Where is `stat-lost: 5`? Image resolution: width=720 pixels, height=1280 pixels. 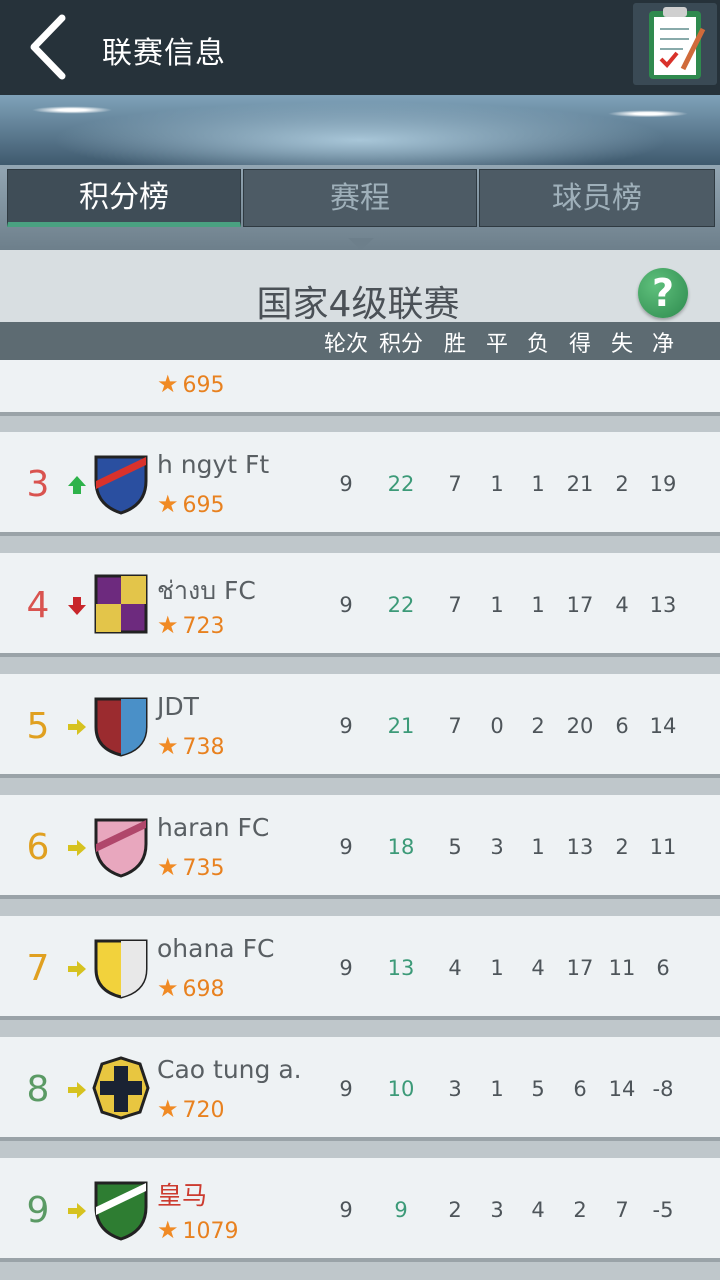
stat-lost: 5 is located at coordinates (538, 1089).